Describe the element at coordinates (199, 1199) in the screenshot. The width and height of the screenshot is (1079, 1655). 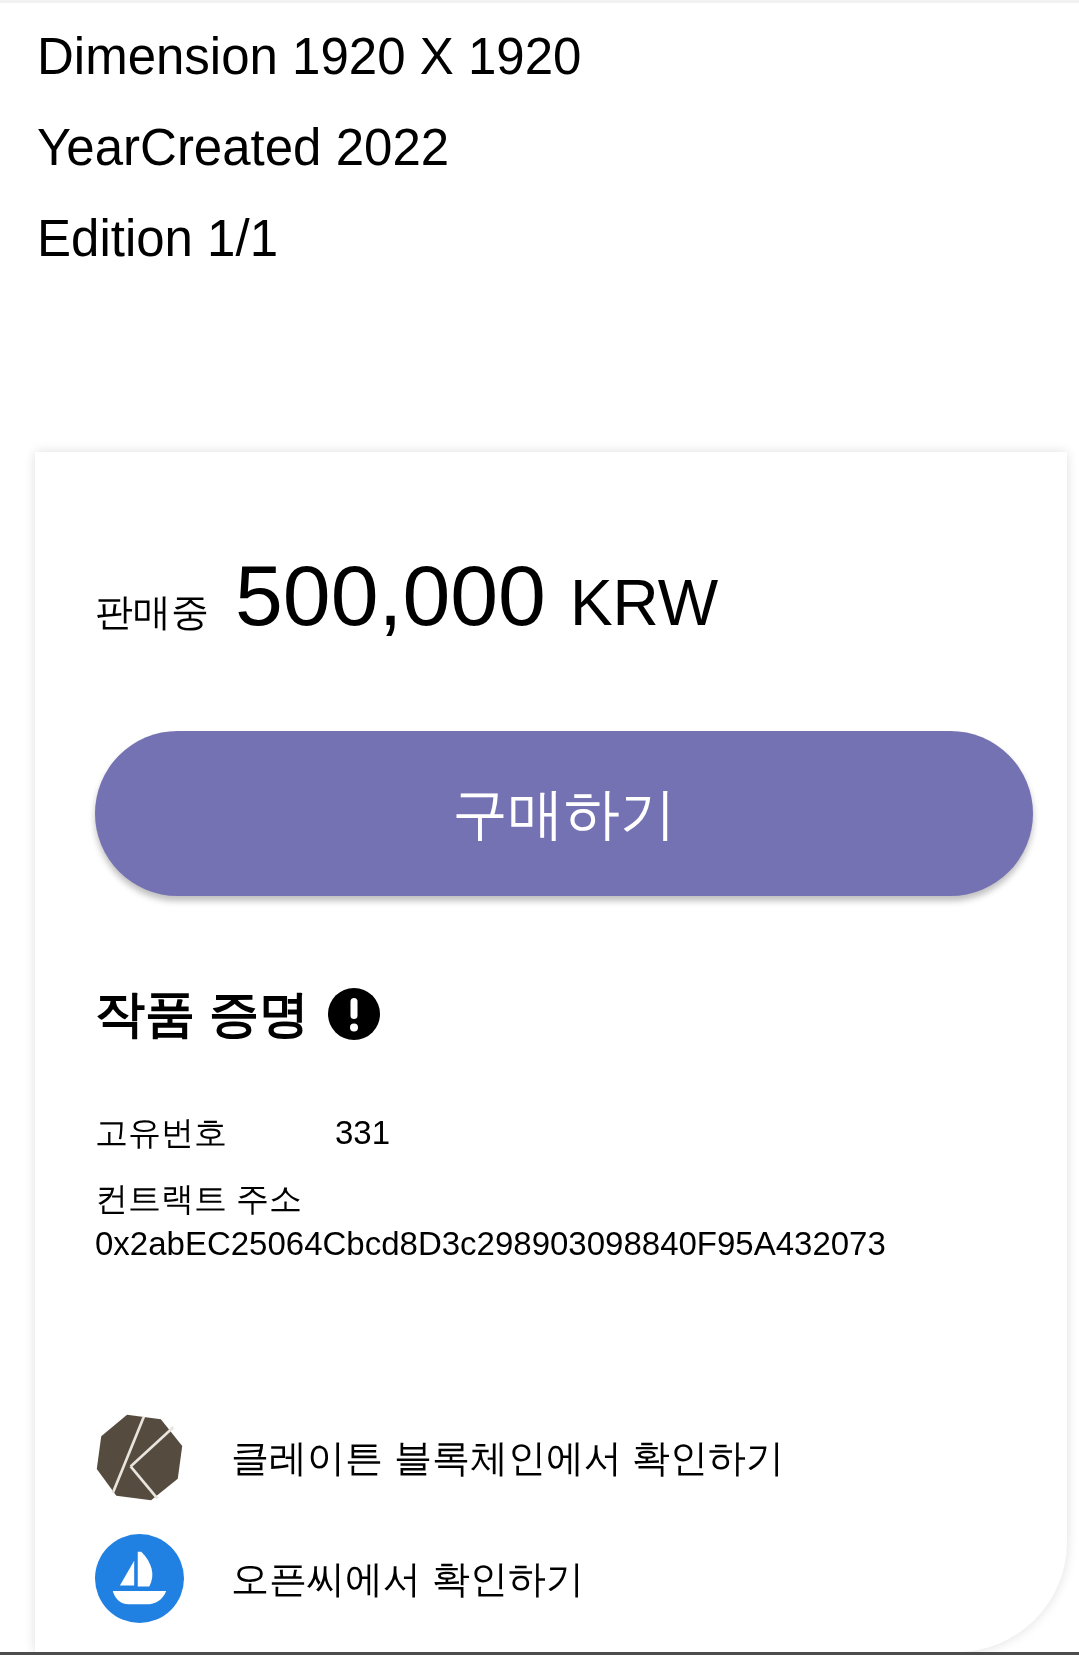
I see `field-label: 컨트랙트 주소` at that location.